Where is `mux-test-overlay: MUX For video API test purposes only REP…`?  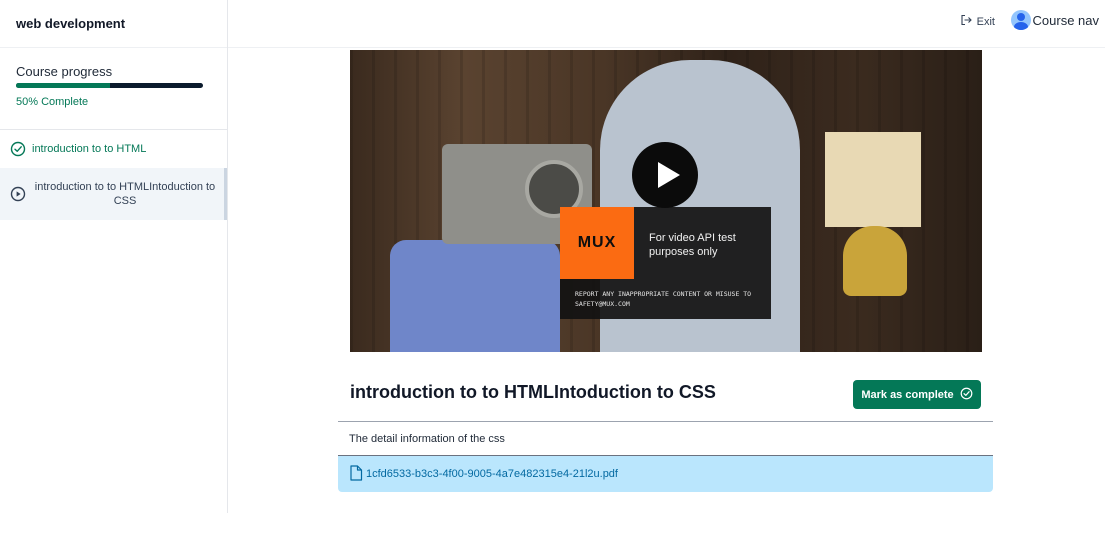 mux-test-overlay: MUX For video API test purposes only REP… is located at coordinates (665, 263).